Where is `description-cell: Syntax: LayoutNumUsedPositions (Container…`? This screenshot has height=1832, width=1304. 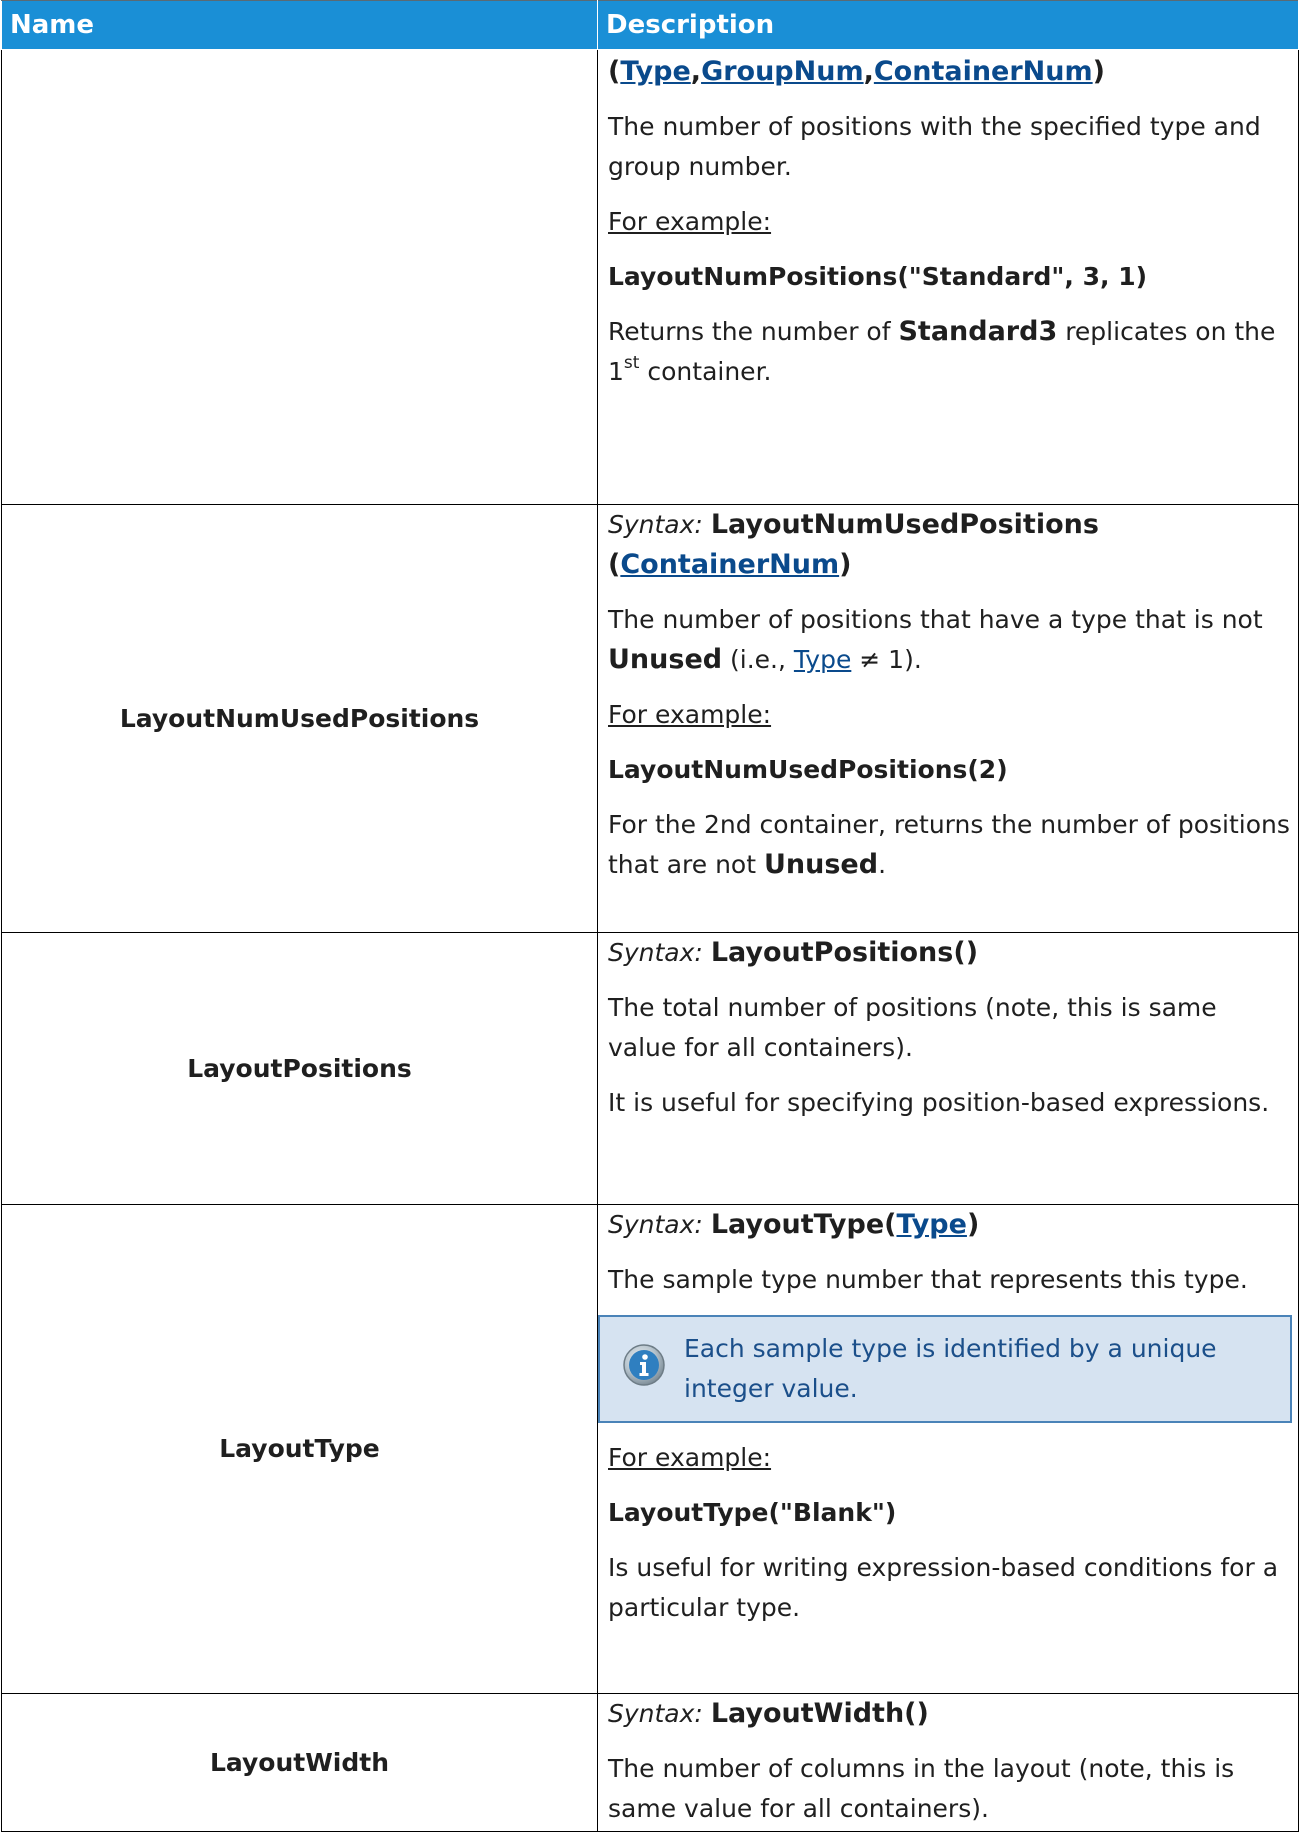 description-cell: Syntax: LayoutNumUsedPositions (Container… is located at coordinates (948, 718).